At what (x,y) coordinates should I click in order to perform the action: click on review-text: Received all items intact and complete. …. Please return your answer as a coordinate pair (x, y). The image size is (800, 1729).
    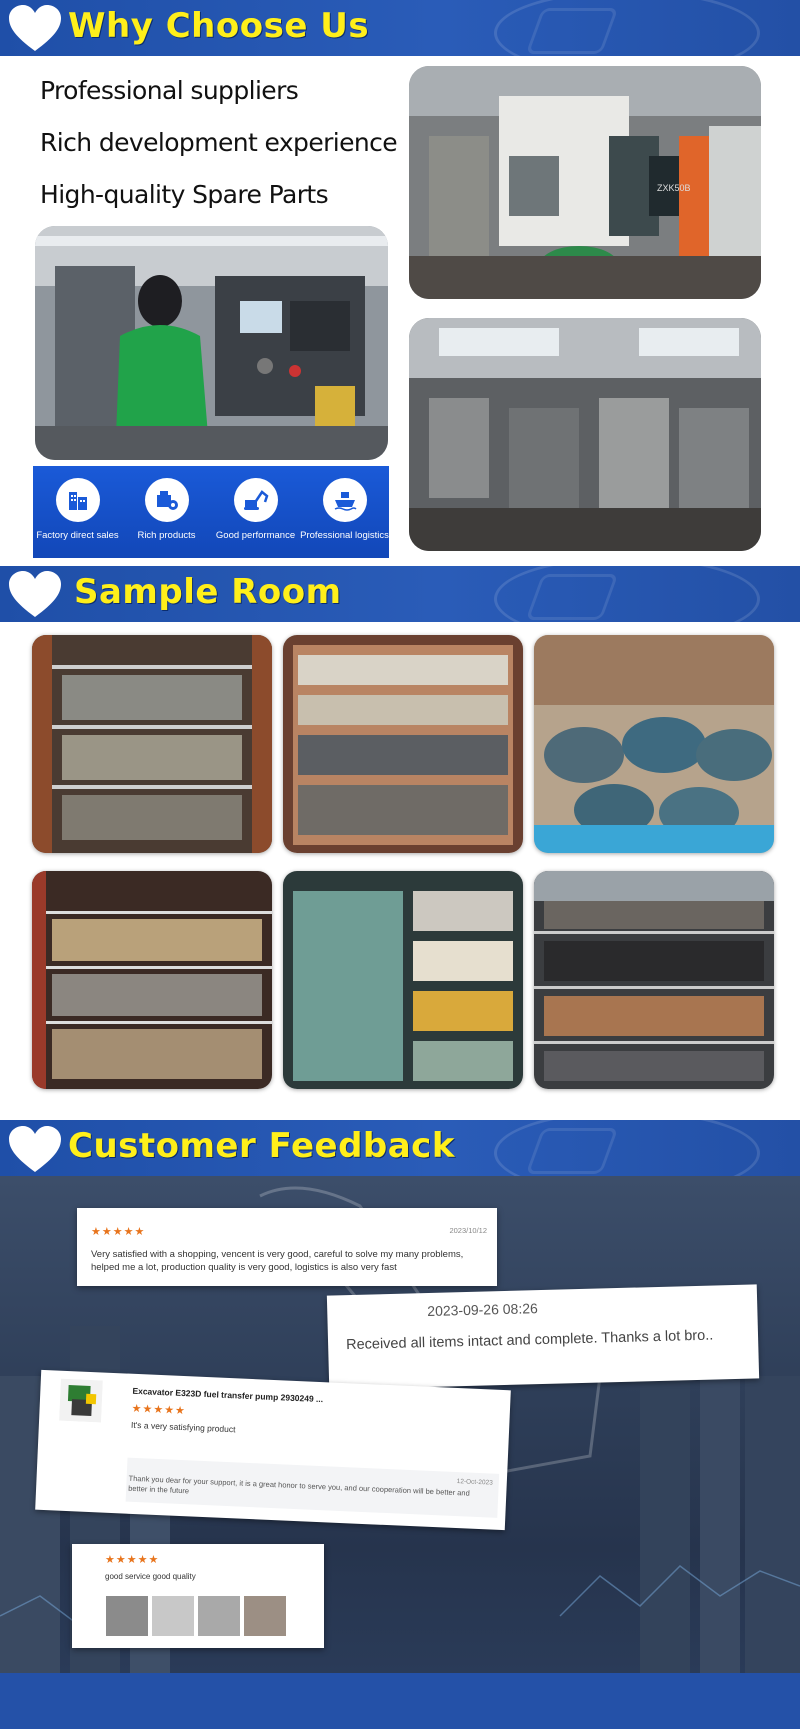
    Looking at the image, I should click on (529, 1340).